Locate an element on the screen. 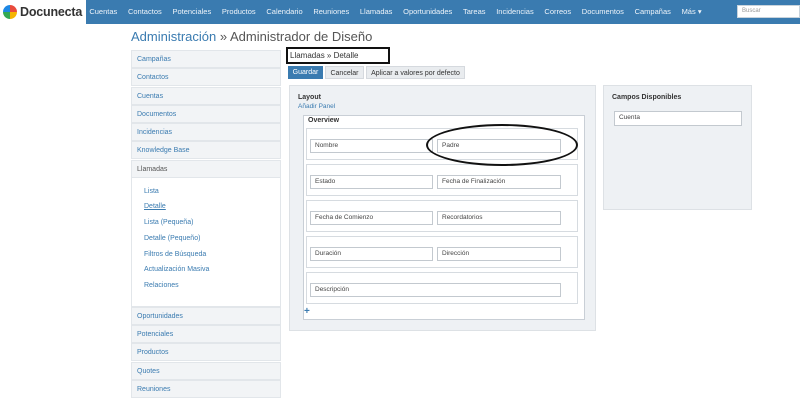 This screenshot has width=800, height=399. layout-row: Descripción is located at coordinates (442, 288).